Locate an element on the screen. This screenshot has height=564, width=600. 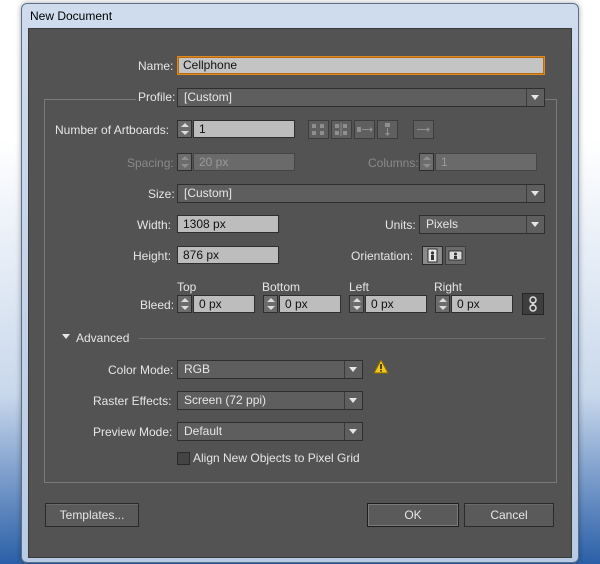
units-select-value: Pixels is located at coordinates (442, 224).